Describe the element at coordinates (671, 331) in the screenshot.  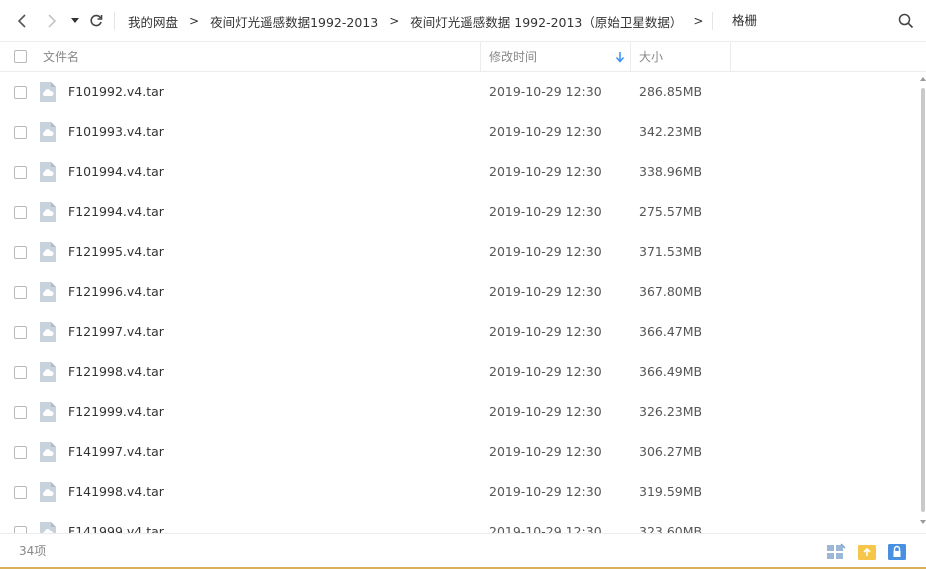
I see `file-size: 366.47MB` at that location.